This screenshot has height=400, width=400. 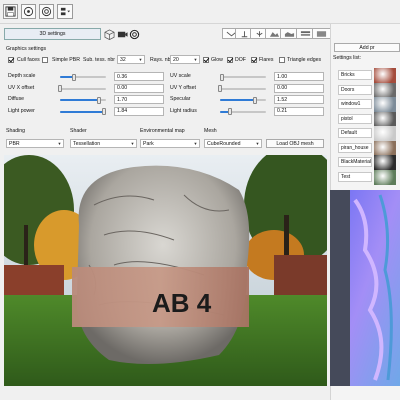 What do you see at coordinates (161, 60) in the screenshot?
I see `rays-label: Rays. nbr` at bounding box center [161, 60].